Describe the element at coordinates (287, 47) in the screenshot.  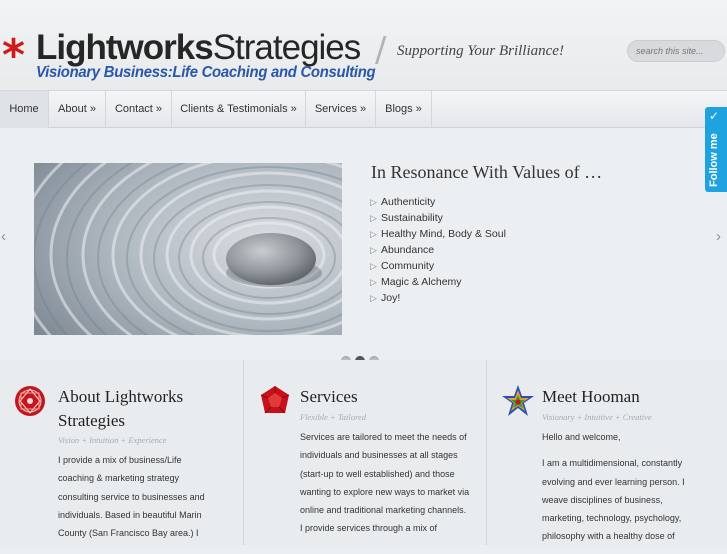
I see `logo-rest-text: Strategies` at that location.